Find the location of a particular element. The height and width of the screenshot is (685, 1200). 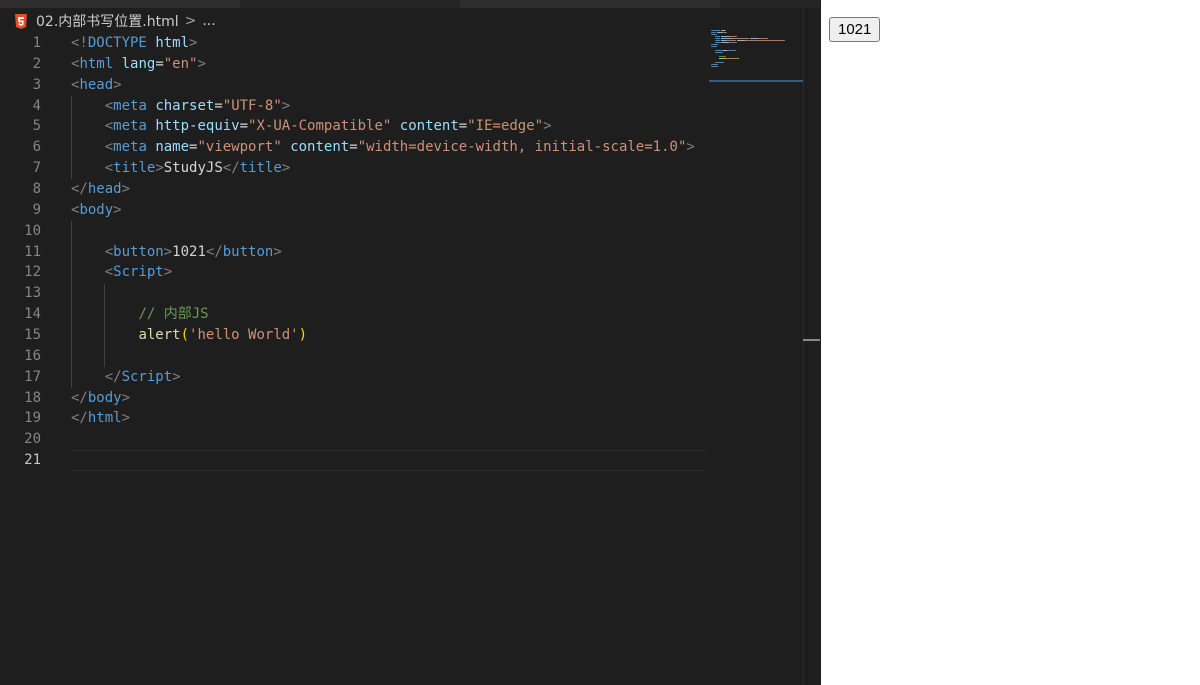

line-content: <body> is located at coordinates (96, 210).